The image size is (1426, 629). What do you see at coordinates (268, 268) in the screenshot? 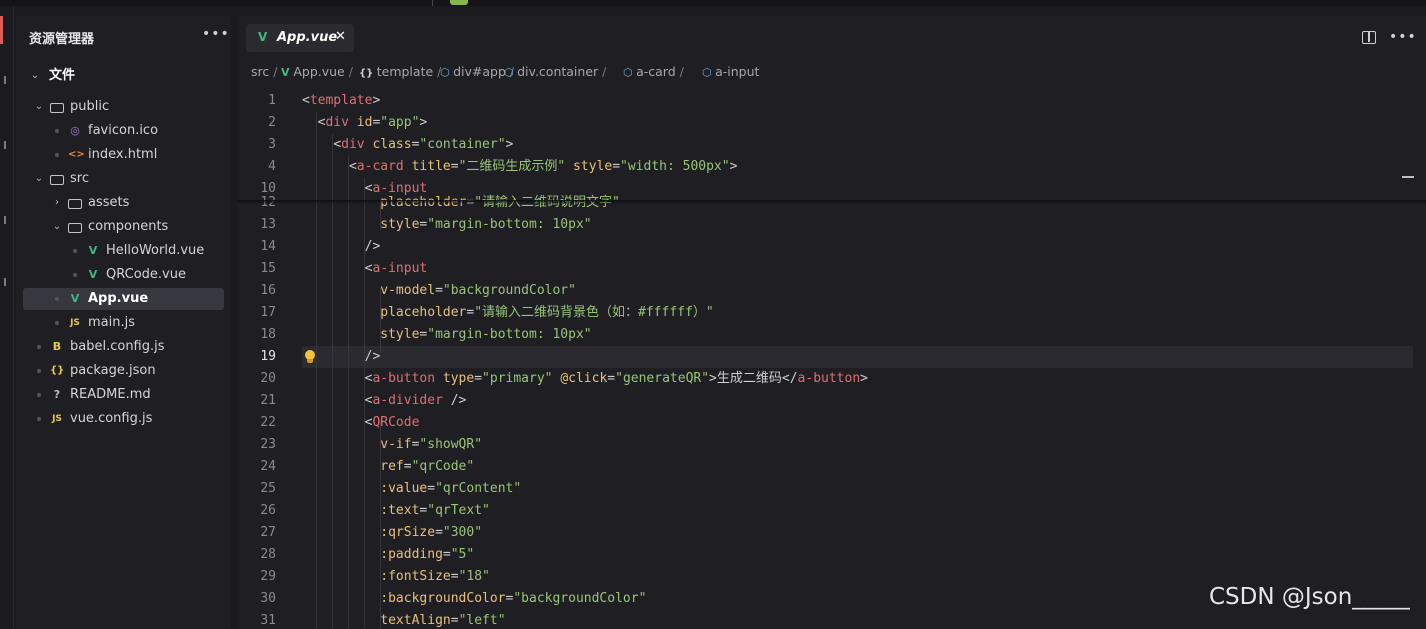
I see `line-number: 15` at bounding box center [268, 268].